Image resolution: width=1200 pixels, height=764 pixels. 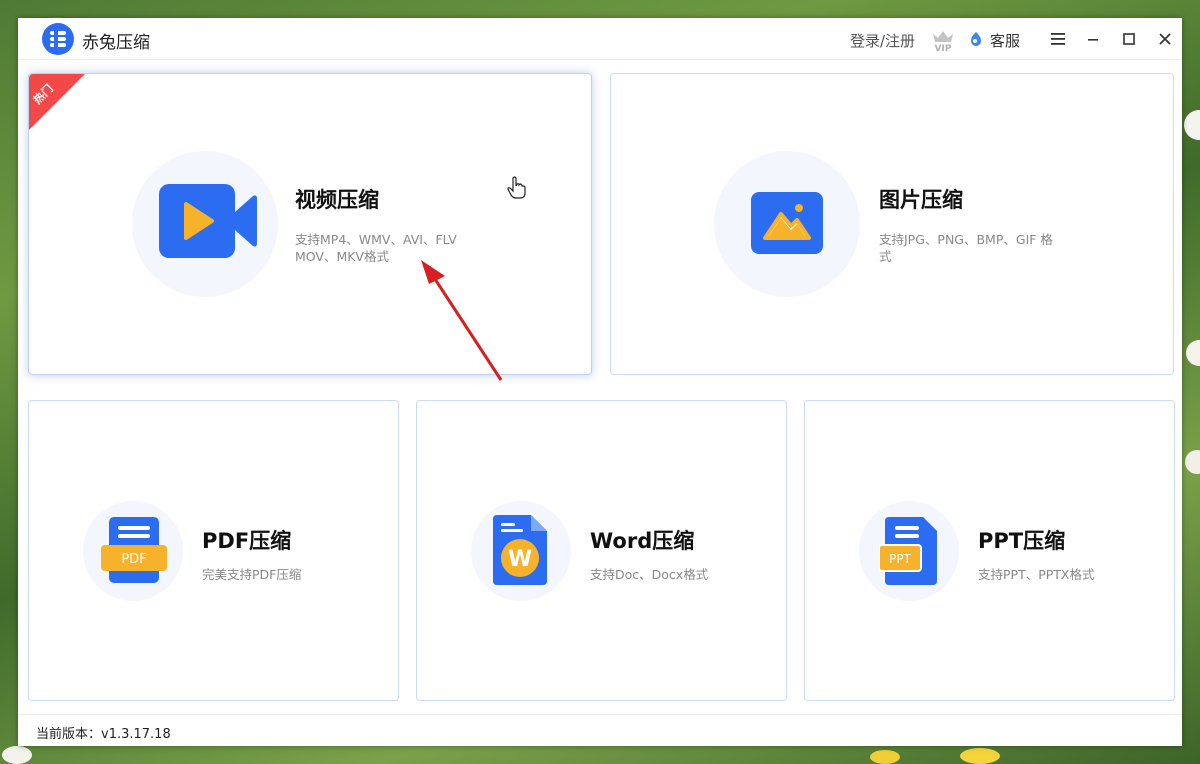 I want to click on word-compress-title: Word压缩, so click(x=642, y=541).